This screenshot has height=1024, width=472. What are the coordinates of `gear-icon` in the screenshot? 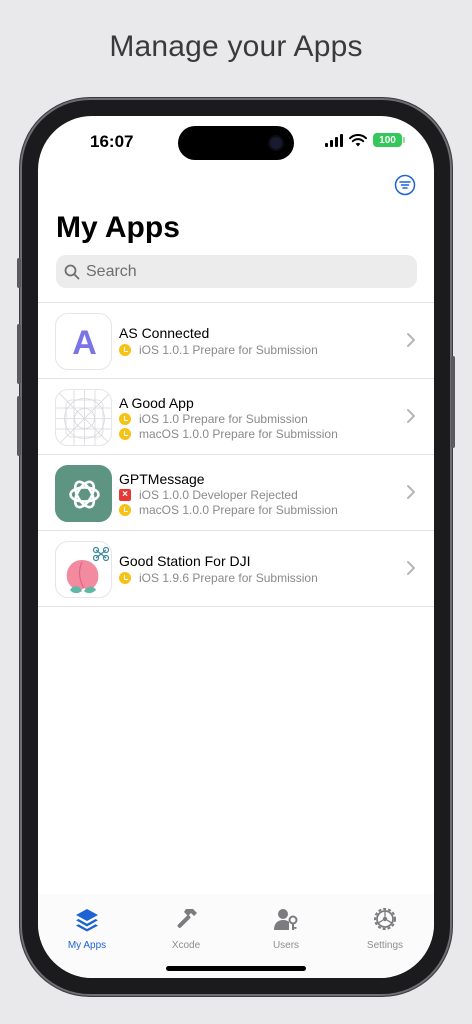 It's located at (385, 919).